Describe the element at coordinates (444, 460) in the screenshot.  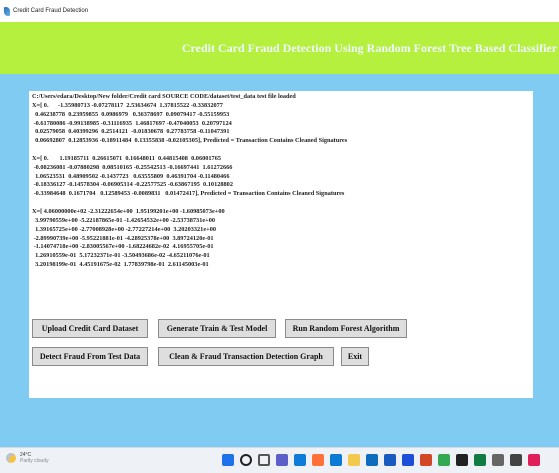
I see `chrome-icon` at that location.